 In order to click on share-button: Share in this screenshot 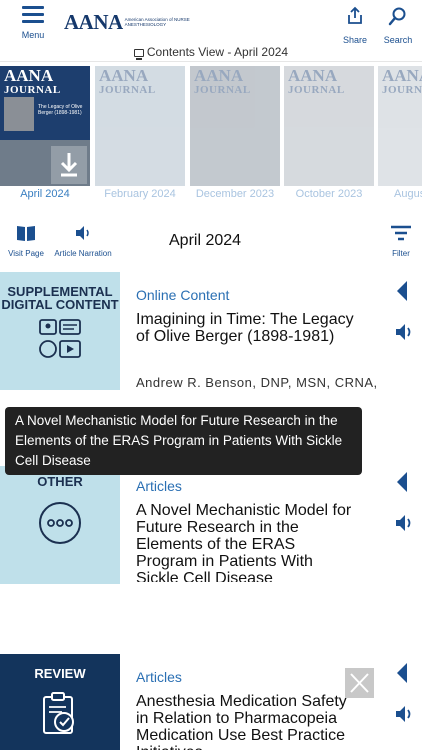, I will do `click(355, 25)`.